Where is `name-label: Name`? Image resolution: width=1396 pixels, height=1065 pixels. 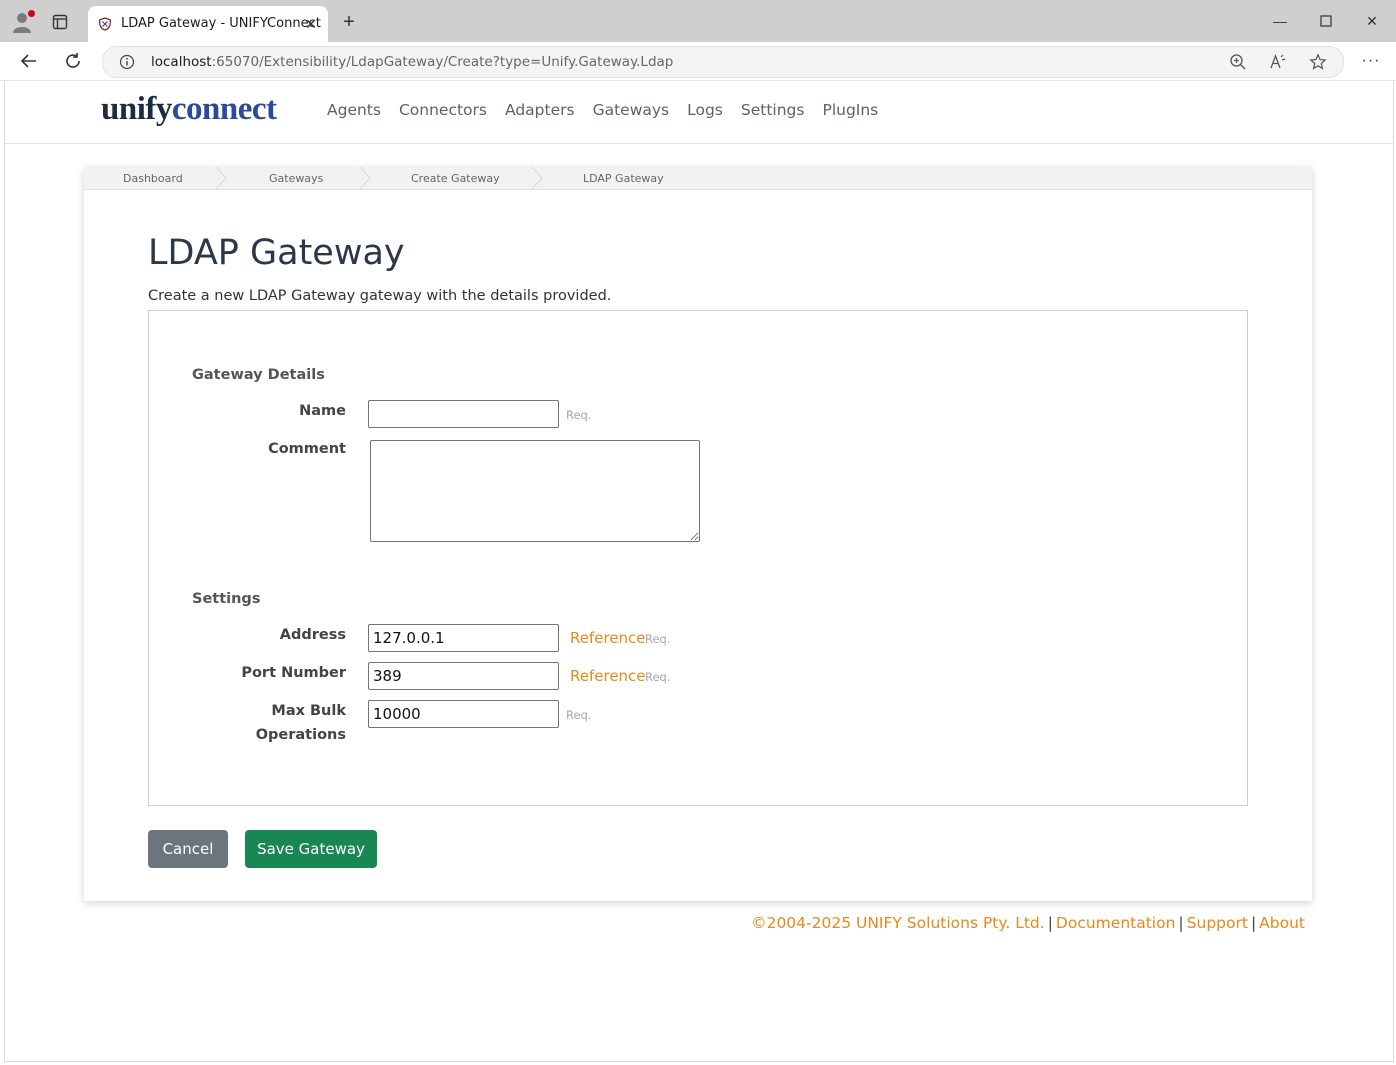
name-label: Name is located at coordinates (322, 411).